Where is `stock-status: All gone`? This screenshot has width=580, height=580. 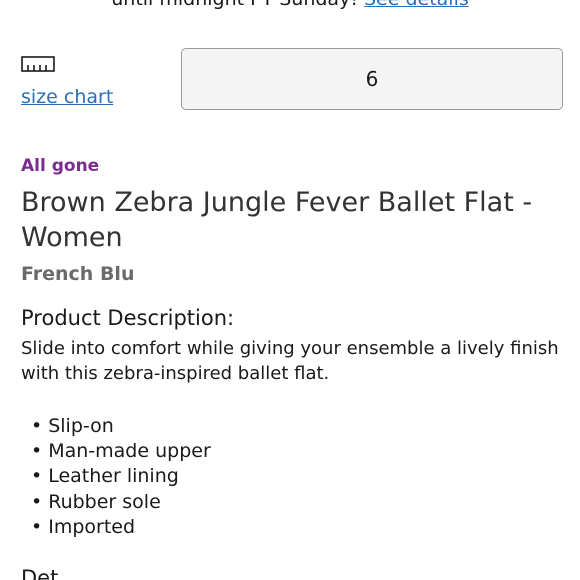 stock-status: All gone is located at coordinates (60, 166).